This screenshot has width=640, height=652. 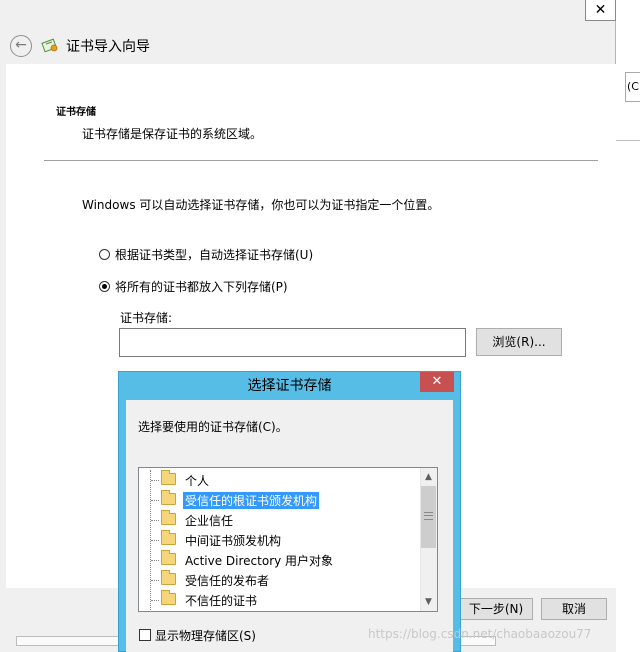 I want to click on dialog-prompt: 选择要使用的证书存储(C)。, so click(x=213, y=427).